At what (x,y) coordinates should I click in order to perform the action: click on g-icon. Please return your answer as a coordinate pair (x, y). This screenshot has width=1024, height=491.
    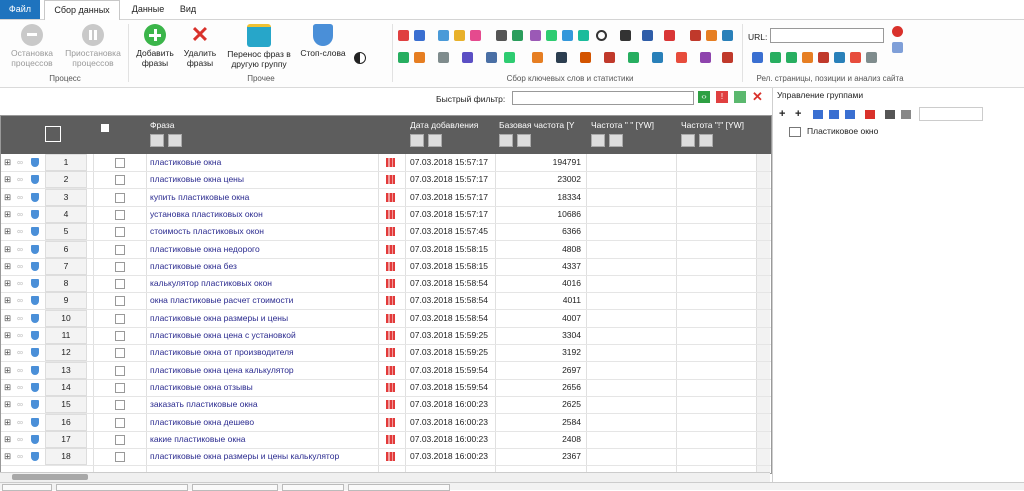
    Looking at the image, I should click on (491, 57).